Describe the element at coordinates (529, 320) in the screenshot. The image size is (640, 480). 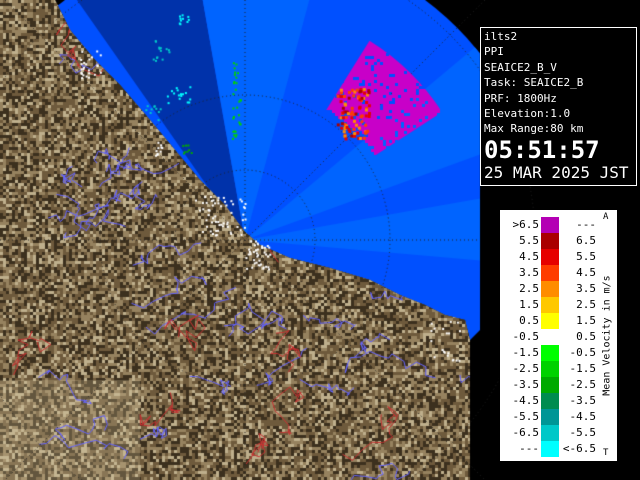
I see `legend-row-min: 0.5` at that location.